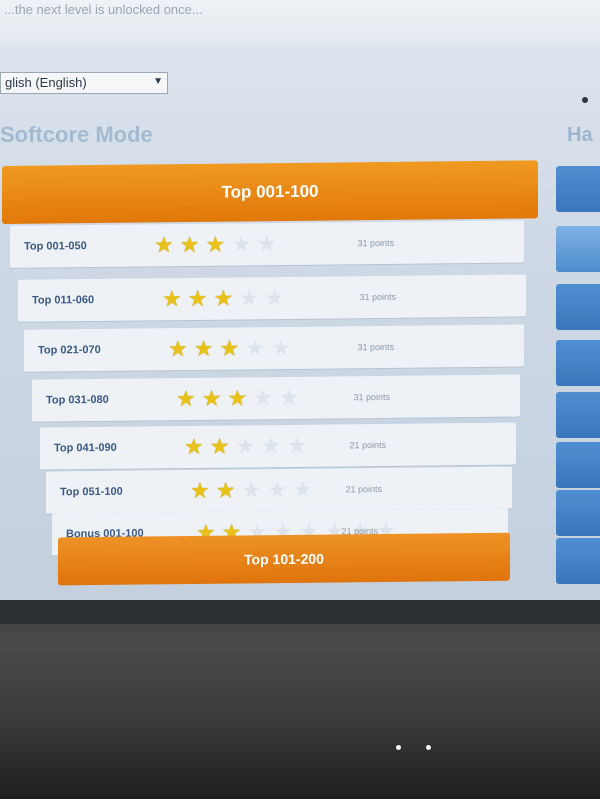 Image resolution: width=600 pixels, height=799 pixels. I want to click on level-row: Top 001-050 ★ ★ ★ ★ ★ 31 points, so click(267, 244).